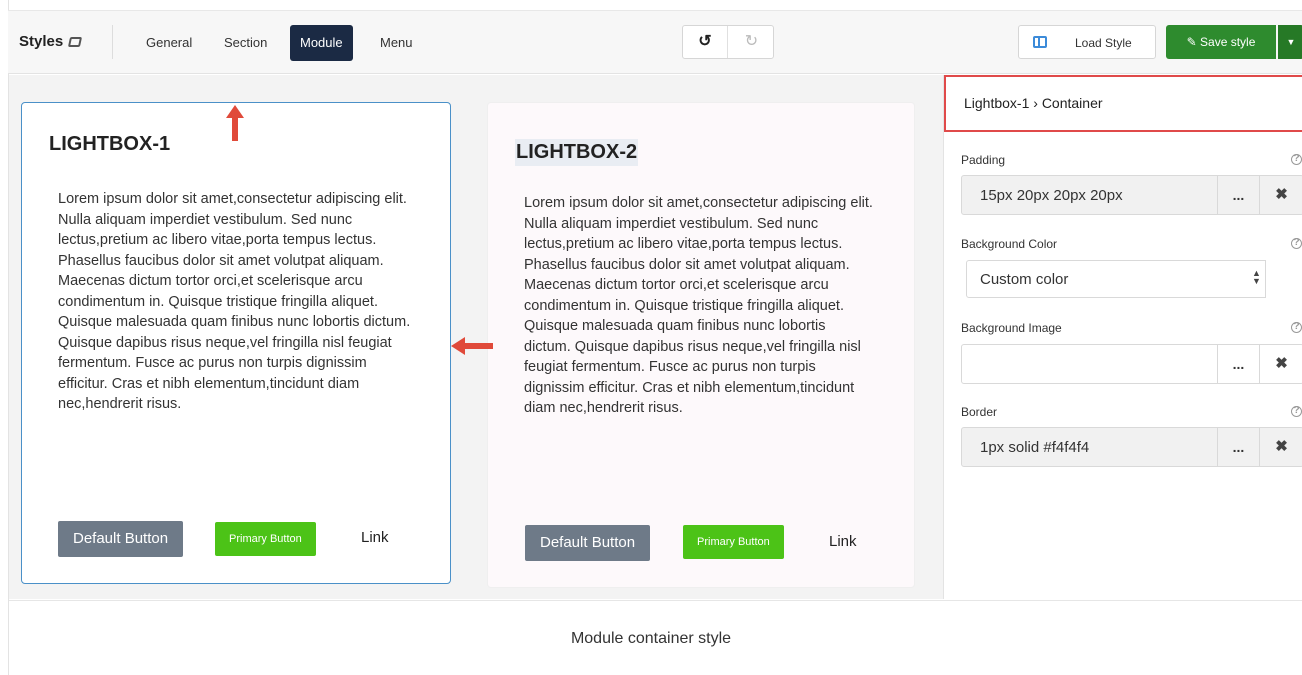 The image size is (1302, 675). I want to click on brand-label: Styles, so click(41, 41).